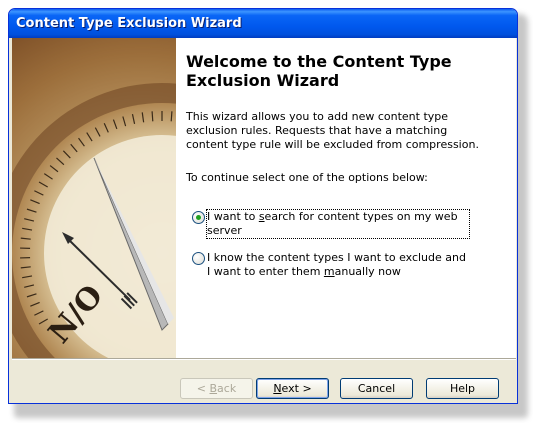  I want to click on help-button: Help, so click(462, 388).